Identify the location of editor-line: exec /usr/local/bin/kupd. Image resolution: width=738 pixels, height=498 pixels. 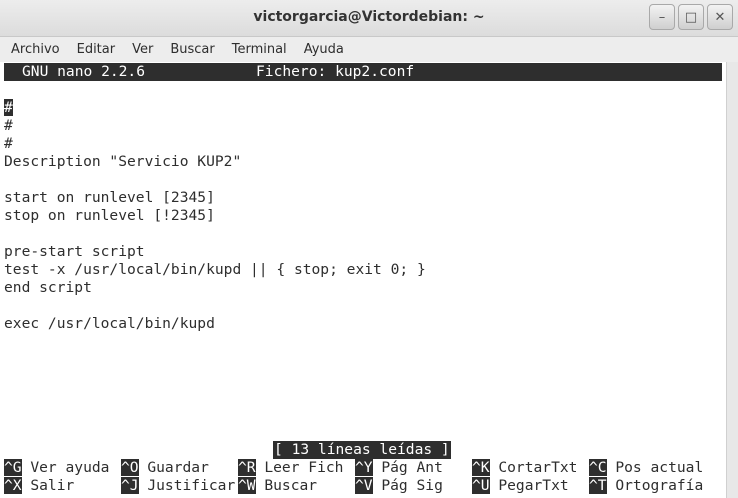
(109, 324).